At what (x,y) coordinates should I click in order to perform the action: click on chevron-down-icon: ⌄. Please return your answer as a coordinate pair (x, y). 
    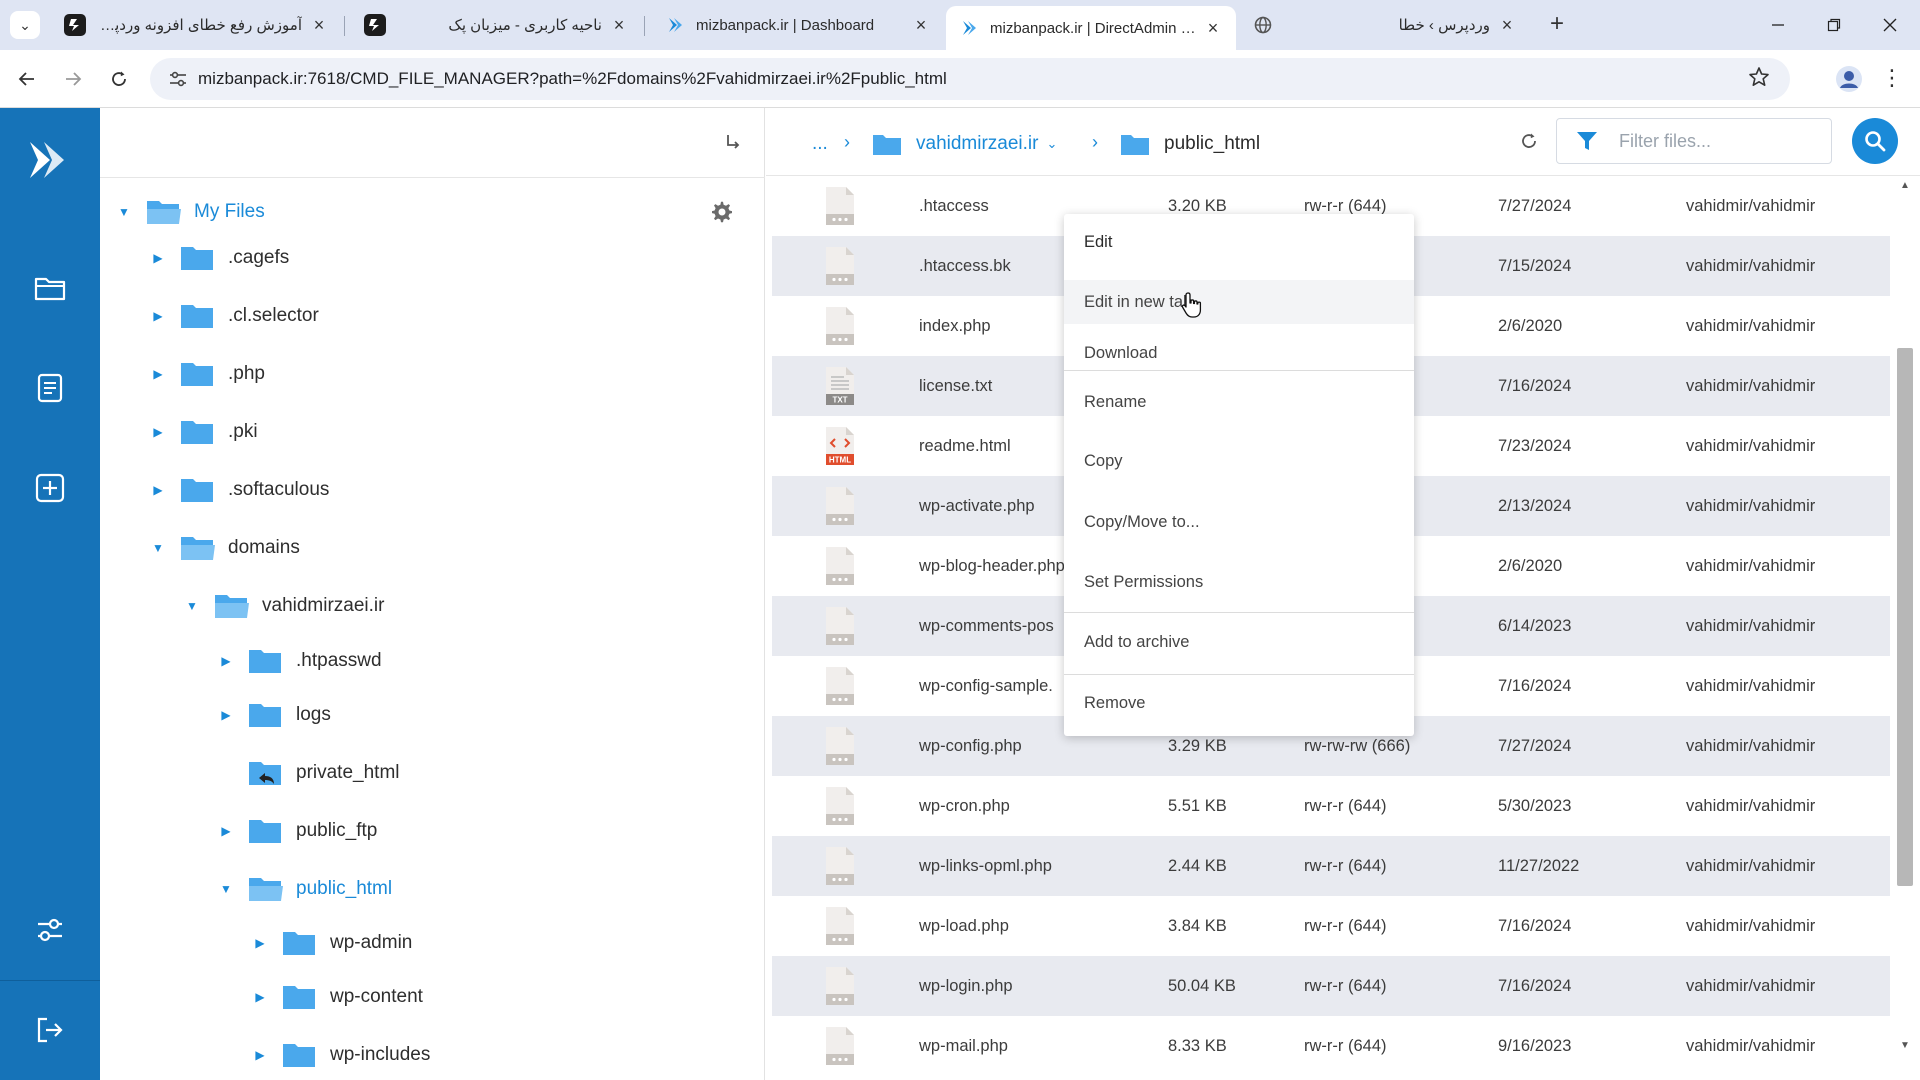
    Looking at the image, I should click on (1051, 144).